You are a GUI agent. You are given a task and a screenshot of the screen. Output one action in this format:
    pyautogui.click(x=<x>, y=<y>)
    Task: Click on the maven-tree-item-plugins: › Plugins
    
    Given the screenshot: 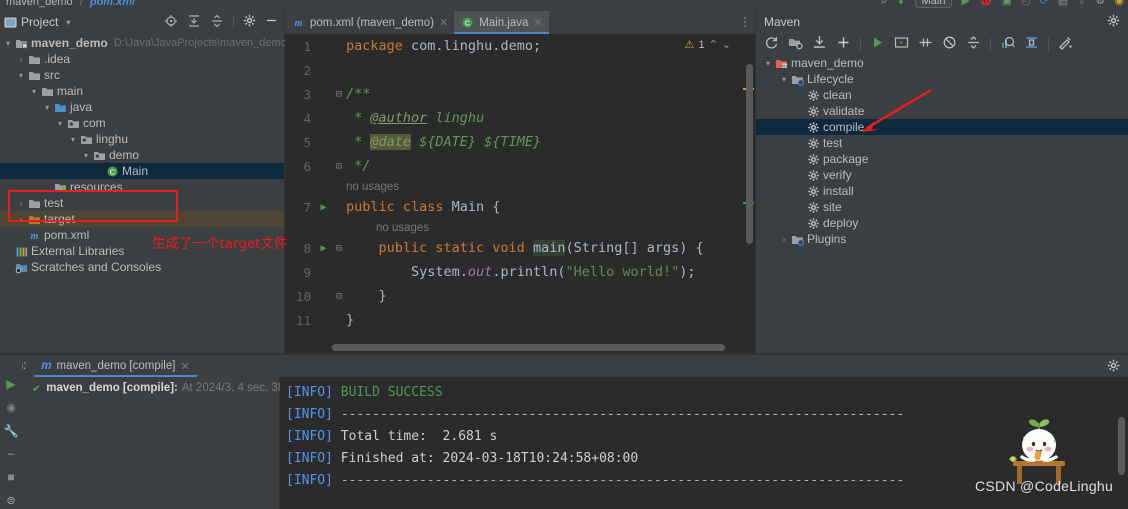 What is the action you would take?
    pyautogui.click(x=942, y=239)
    